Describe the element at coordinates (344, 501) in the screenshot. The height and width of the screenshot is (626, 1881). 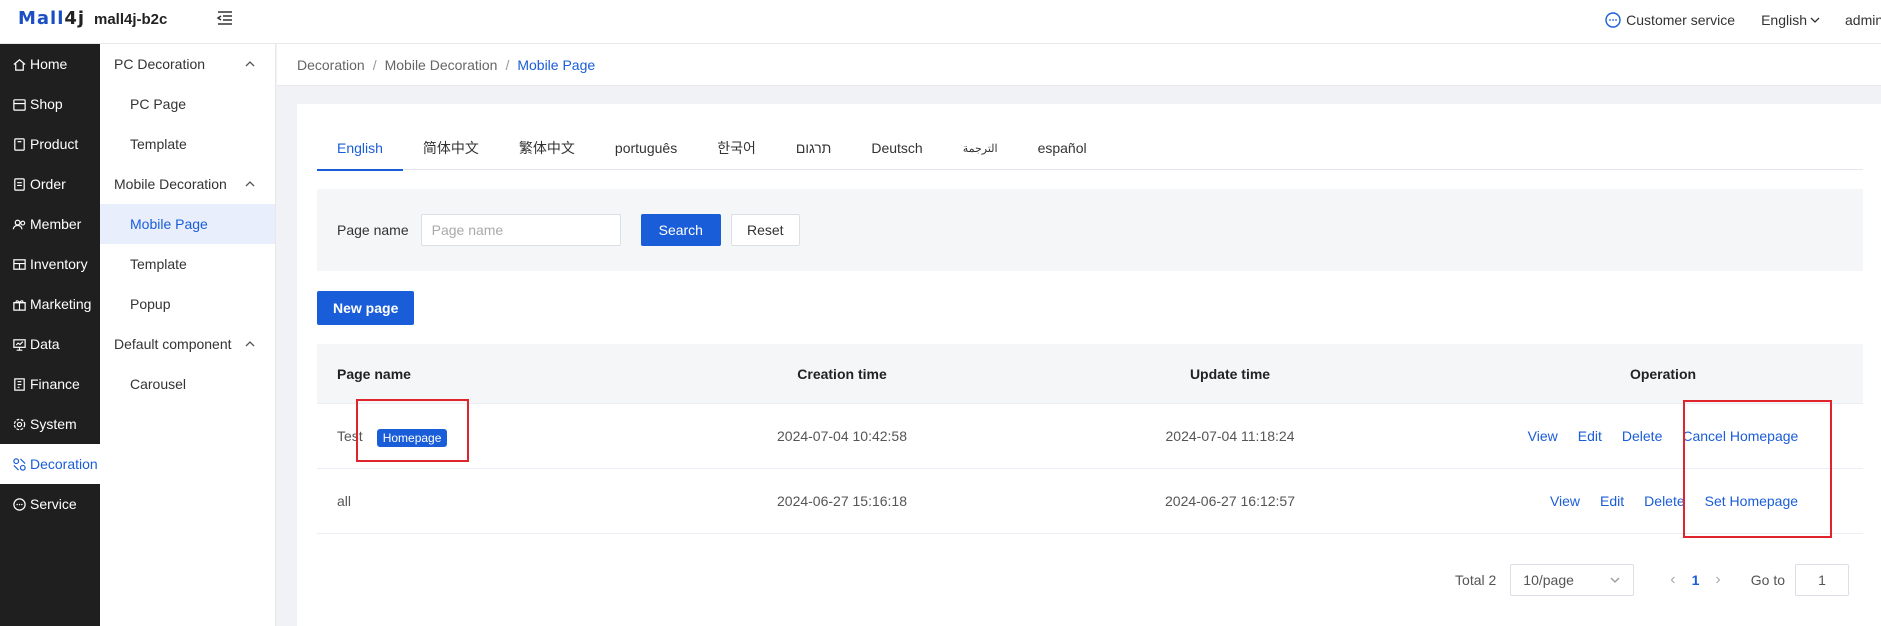
I see `page-name-text: all` at that location.